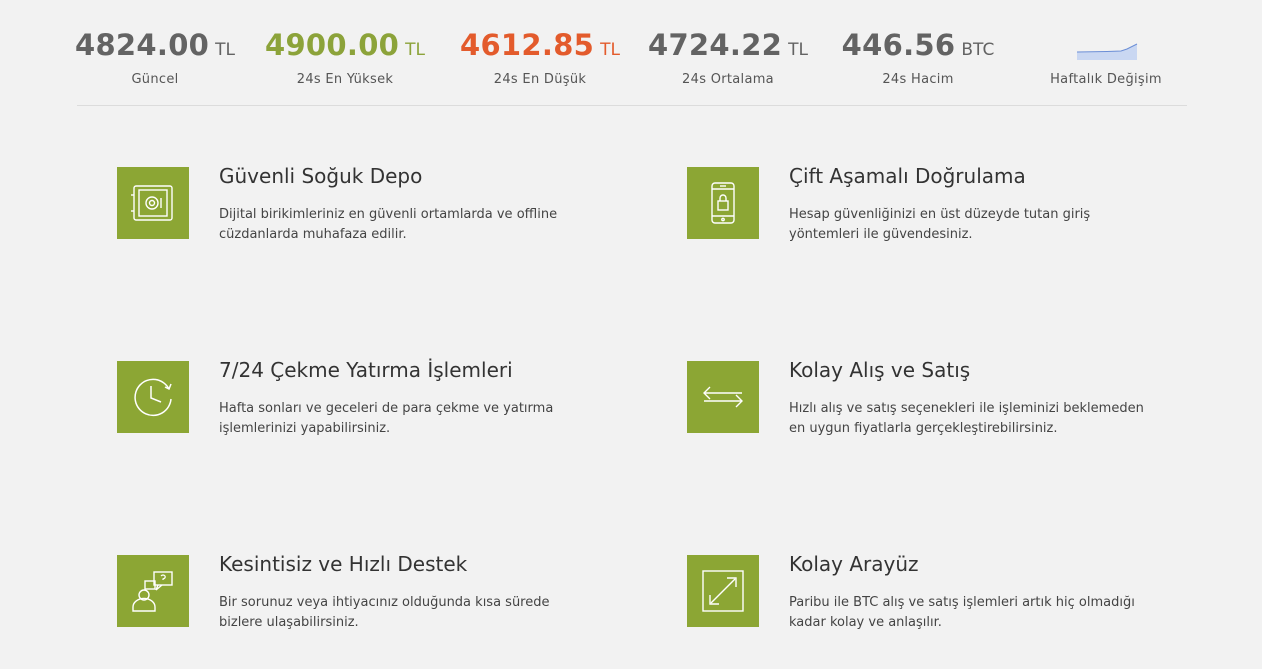 The height and width of the screenshot is (669, 1262). What do you see at coordinates (153, 591) in the screenshot?
I see `support-icon` at bounding box center [153, 591].